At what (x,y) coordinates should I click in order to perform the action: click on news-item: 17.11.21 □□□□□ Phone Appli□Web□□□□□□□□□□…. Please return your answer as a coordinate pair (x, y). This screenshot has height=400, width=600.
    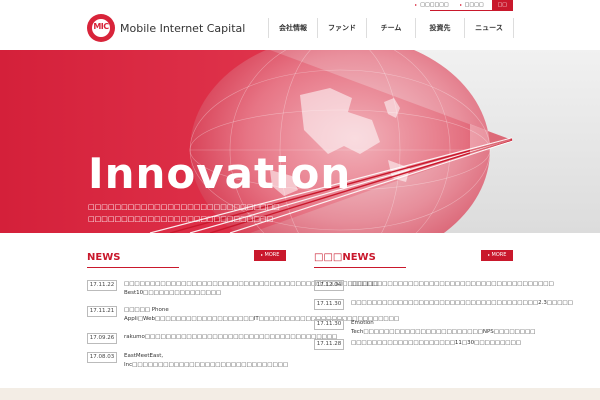
    Looking at the image, I should click on (243, 315).